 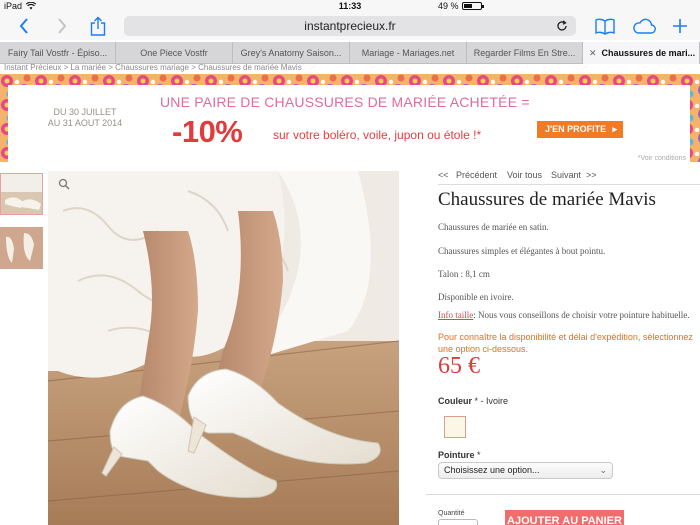 I want to click on arrow-right-icon: ▸, so click(x=614, y=129).